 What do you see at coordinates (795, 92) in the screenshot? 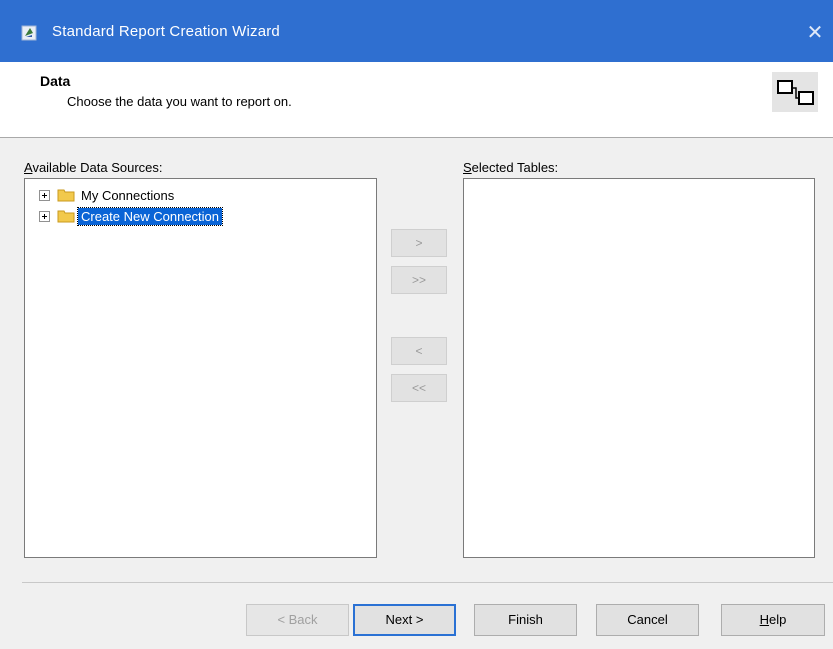
I see `table-link-icon` at bounding box center [795, 92].